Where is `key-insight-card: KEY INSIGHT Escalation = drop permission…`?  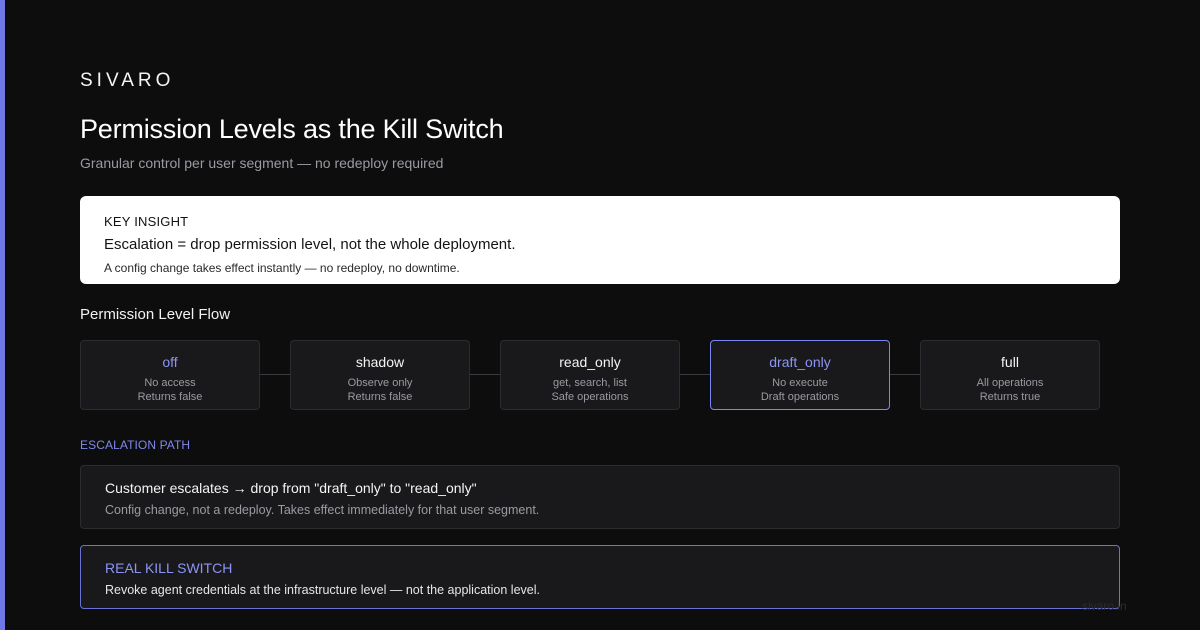 key-insight-card: KEY INSIGHT Escalation = drop permission… is located at coordinates (600, 240).